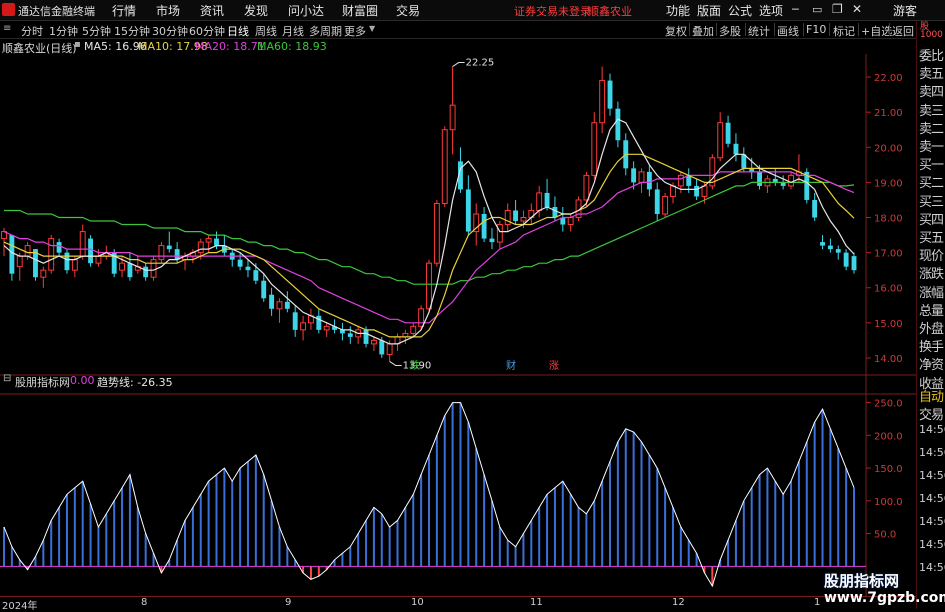 Image resolution: width=945 pixels, height=612 pixels. Describe the element at coordinates (360, 10) in the screenshot. I see `menu-wealth: 财富圈` at that location.